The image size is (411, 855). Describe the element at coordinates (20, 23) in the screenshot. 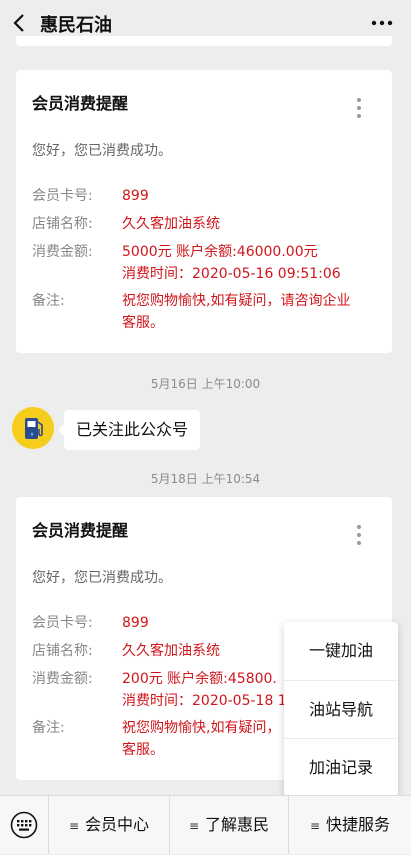

I see `back-arrow-icon` at that location.